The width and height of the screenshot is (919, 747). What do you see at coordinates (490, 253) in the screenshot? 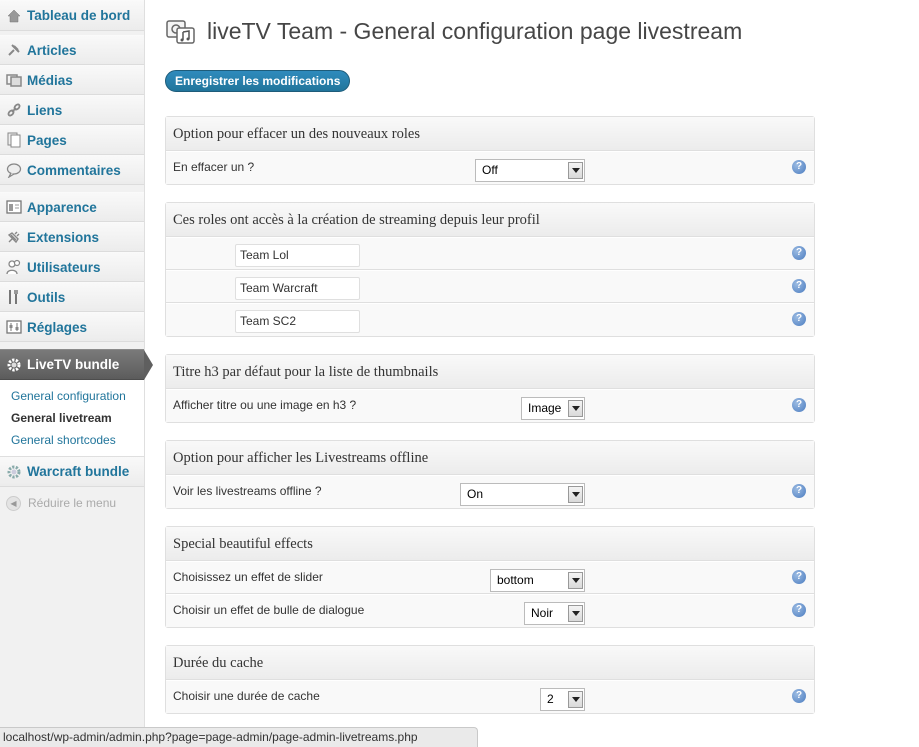
I see `setting-row: Team Lol ?` at bounding box center [490, 253].